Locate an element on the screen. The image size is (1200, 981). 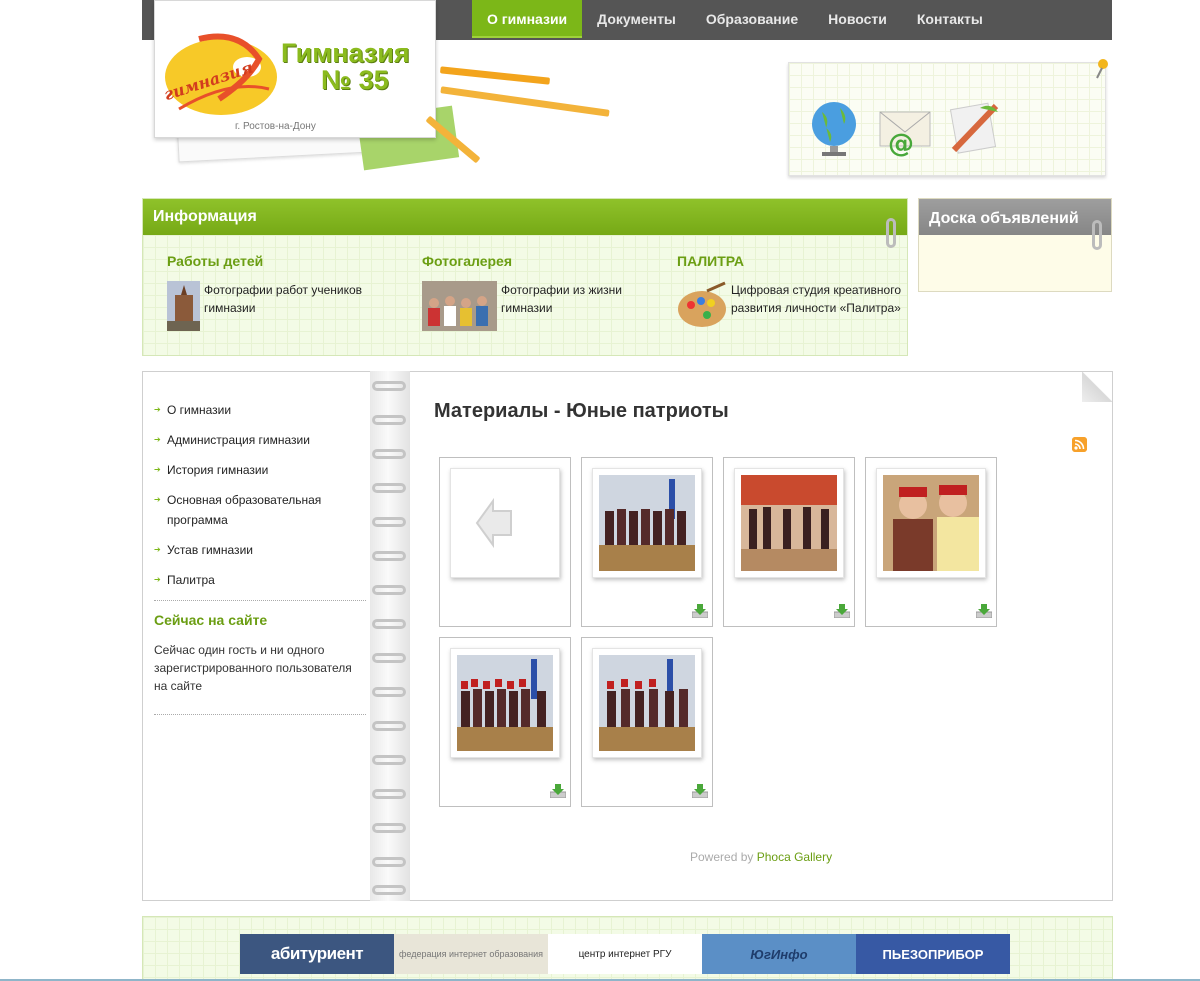
info-item-text: Фотографии работ учеников гимназии is located at coordinates (283, 299).